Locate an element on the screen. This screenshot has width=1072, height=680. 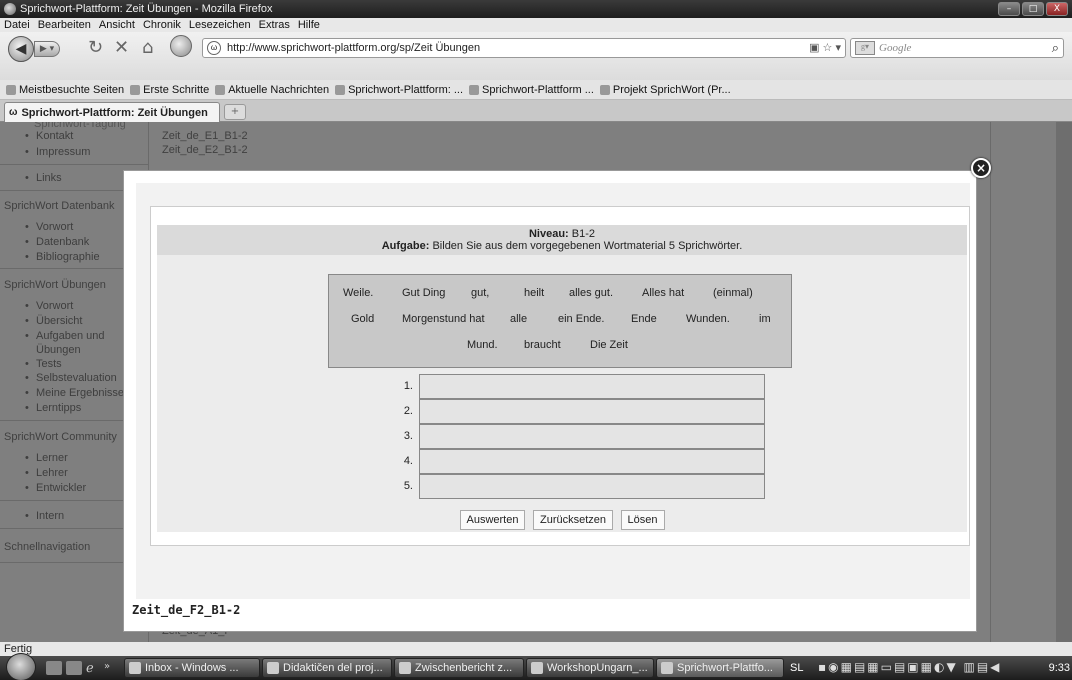
bookmark-aktuelle-nachrichten: Aktuelle Nachrichten is located at coordinates (272, 90).